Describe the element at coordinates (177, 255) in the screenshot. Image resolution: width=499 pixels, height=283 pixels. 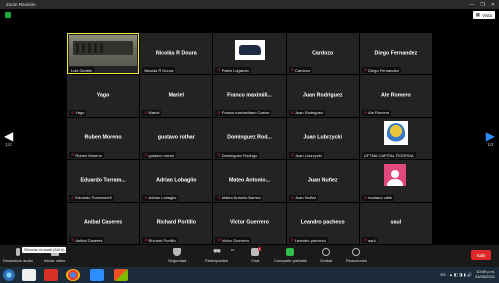
I see `security-button: Seguridad` at that location.